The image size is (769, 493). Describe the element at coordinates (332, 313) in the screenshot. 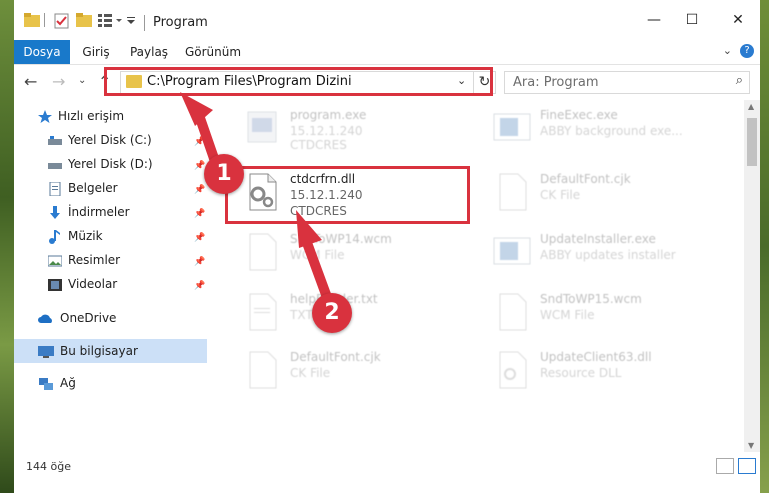

I see `step-callout-2: 2` at that location.